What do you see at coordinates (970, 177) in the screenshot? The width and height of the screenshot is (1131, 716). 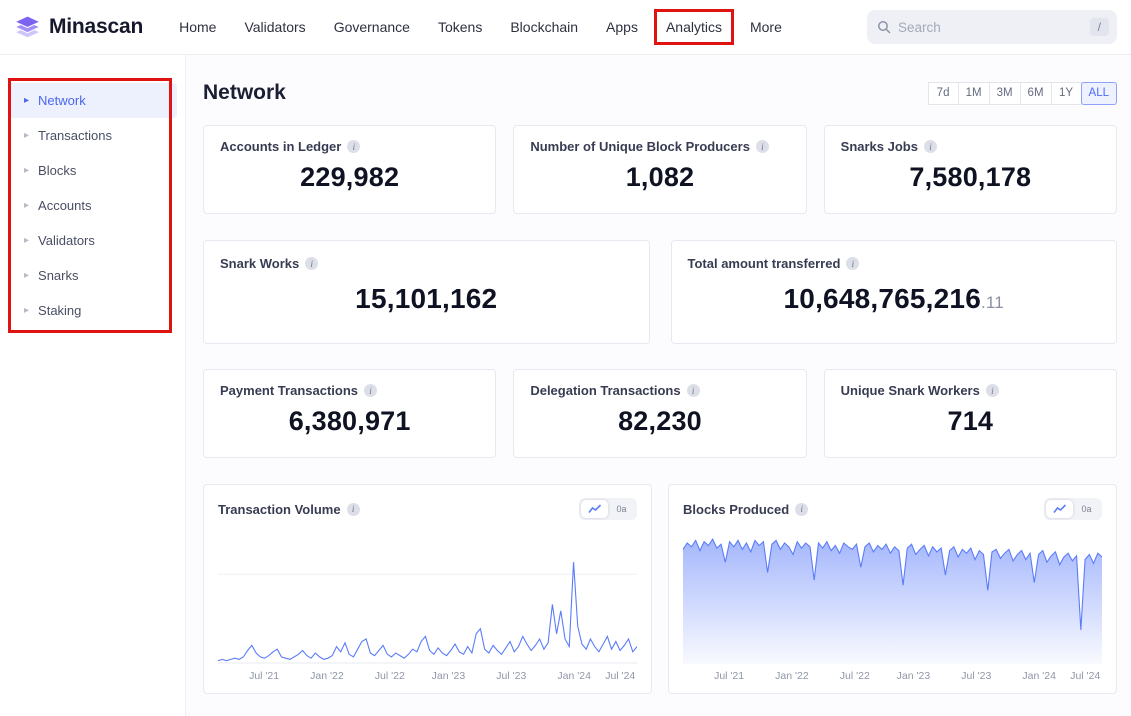 I see `stat-value: 7,580,178` at bounding box center [970, 177].